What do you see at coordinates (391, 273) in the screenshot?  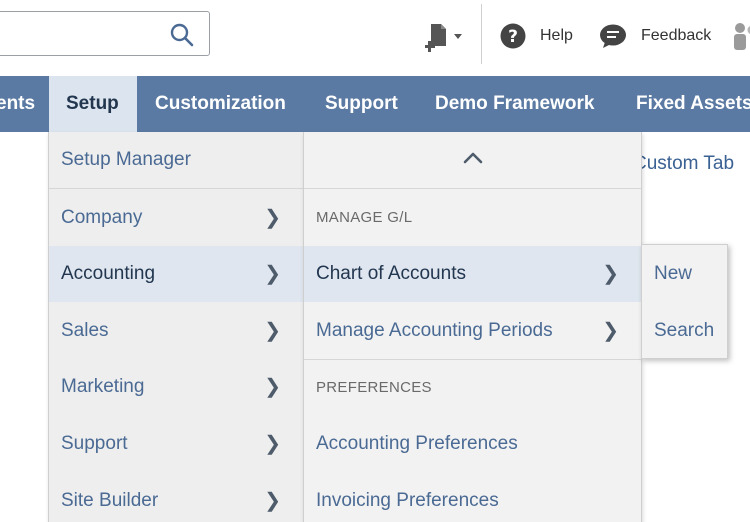 I see `menu-item-label: Chart of Accounts` at bounding box center [391, 273].